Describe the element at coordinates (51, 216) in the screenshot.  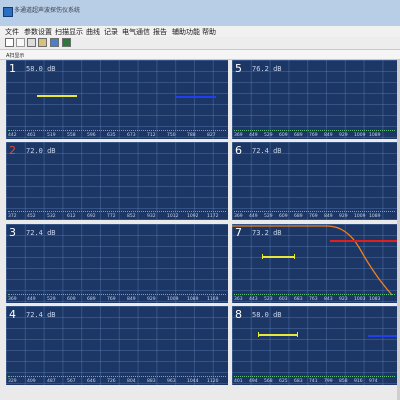
I see `tick-label: 532` at that location.